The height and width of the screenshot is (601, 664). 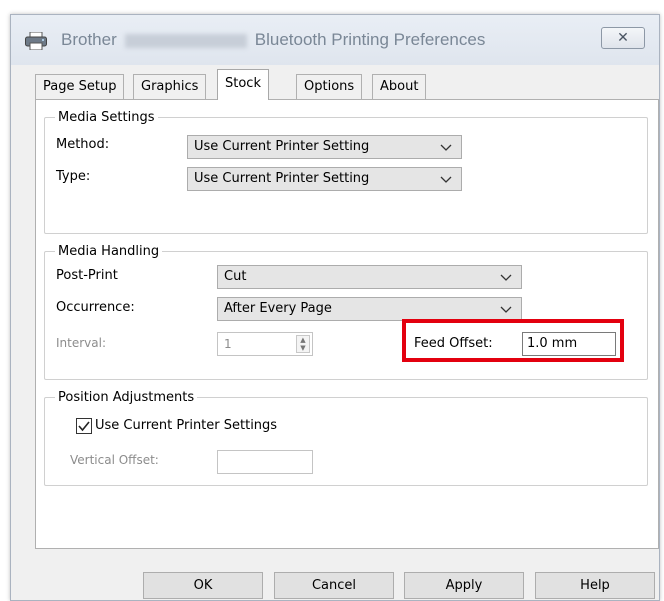 I want to click on post-print-label: Post-Print, so click(x=87, y=275).